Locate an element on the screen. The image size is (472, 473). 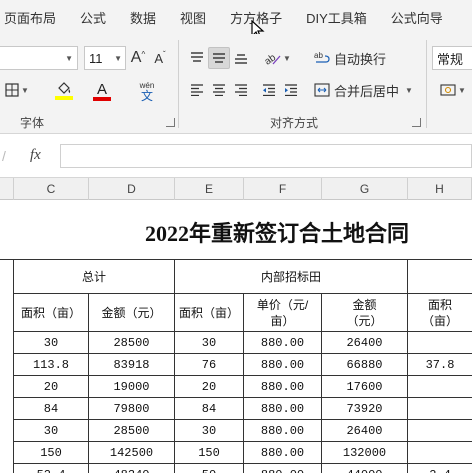
increase-indent-icon is located at coordinates (291, 90).